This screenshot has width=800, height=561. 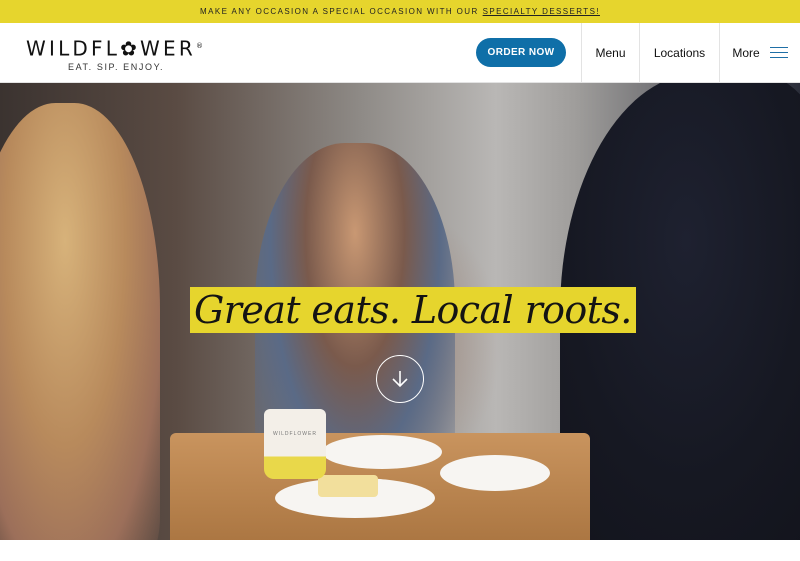 I want to click on nav-more-label: More, so click(x=746, y=52).